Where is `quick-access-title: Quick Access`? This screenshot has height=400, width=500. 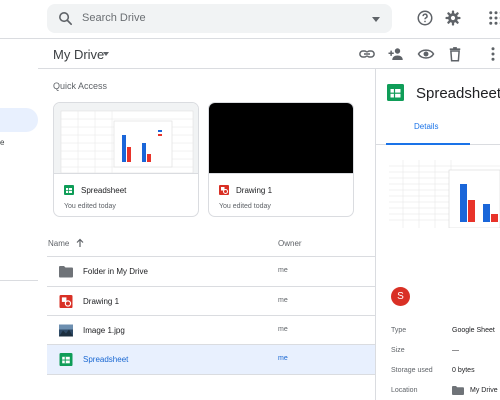 quick-access-title: Quick Access is located at coordinates (80, 86).